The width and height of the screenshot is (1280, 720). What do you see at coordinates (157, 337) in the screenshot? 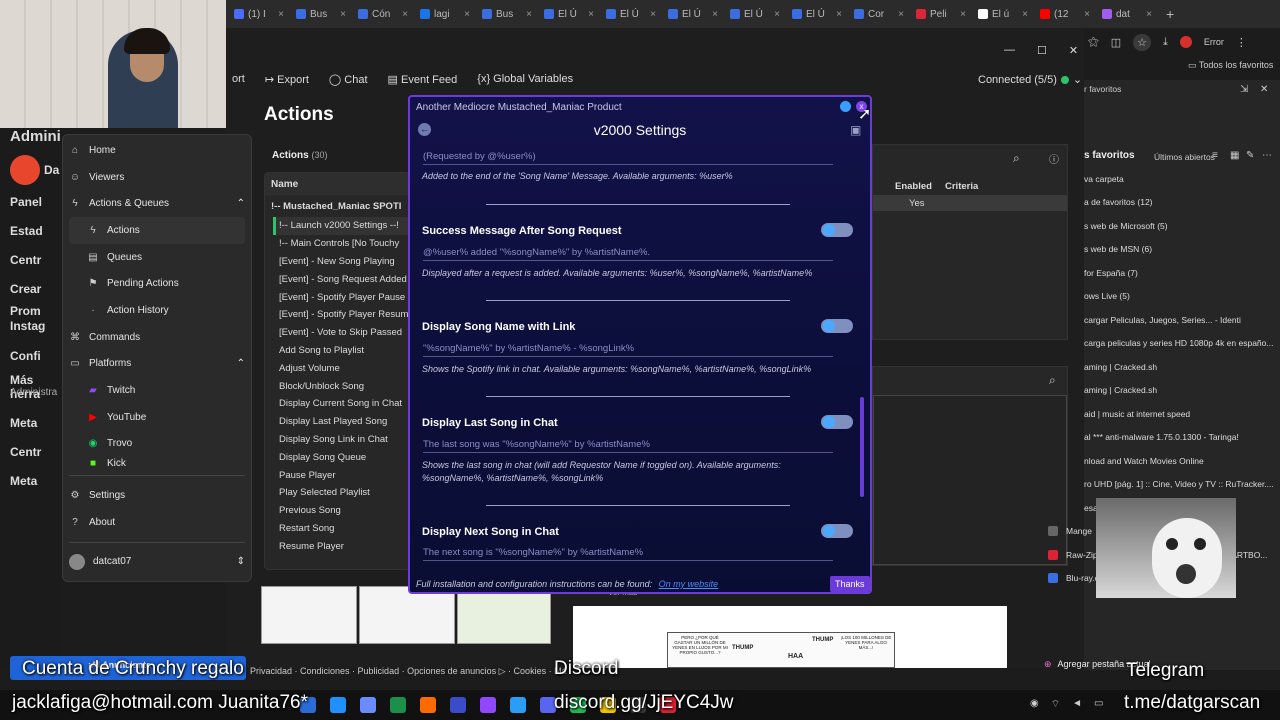
I see `nav-commands: ⌘ Commands` at bounding box center [157, 337].